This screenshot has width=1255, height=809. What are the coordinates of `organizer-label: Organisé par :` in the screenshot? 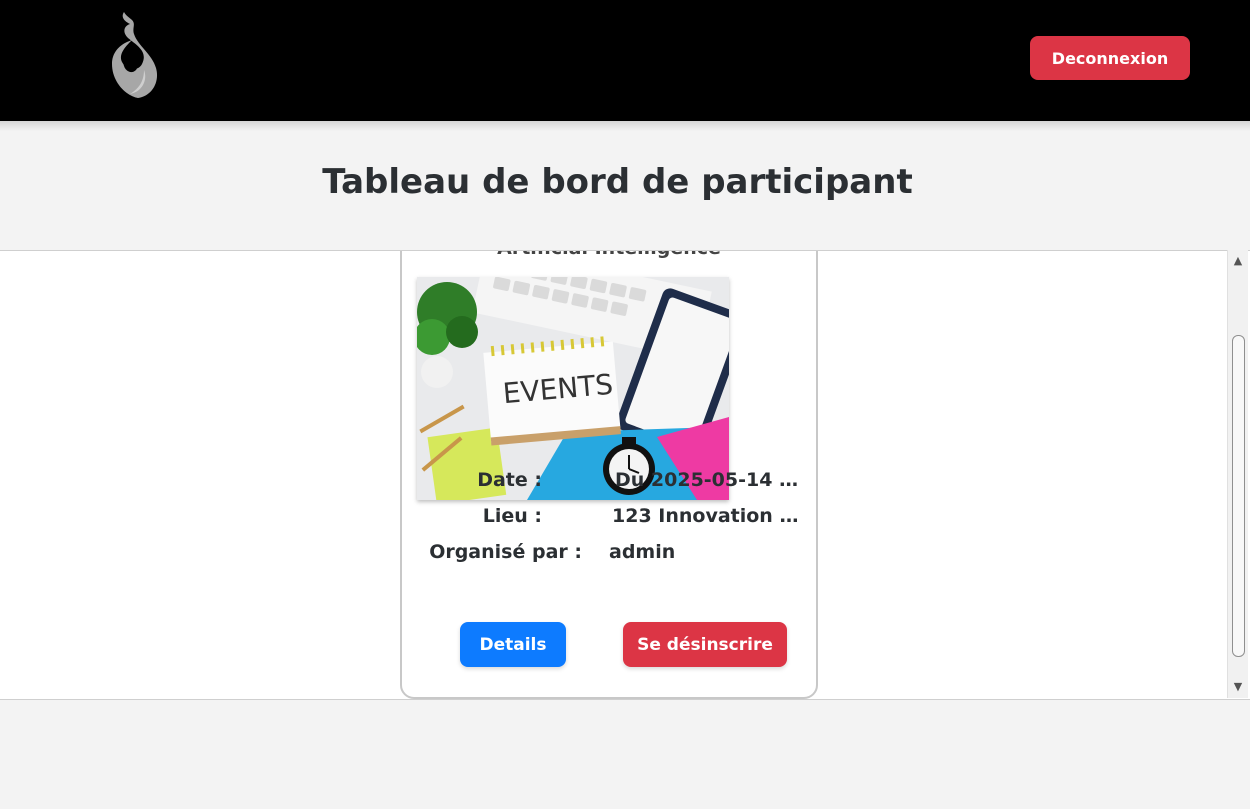 It's located at (505, 552).